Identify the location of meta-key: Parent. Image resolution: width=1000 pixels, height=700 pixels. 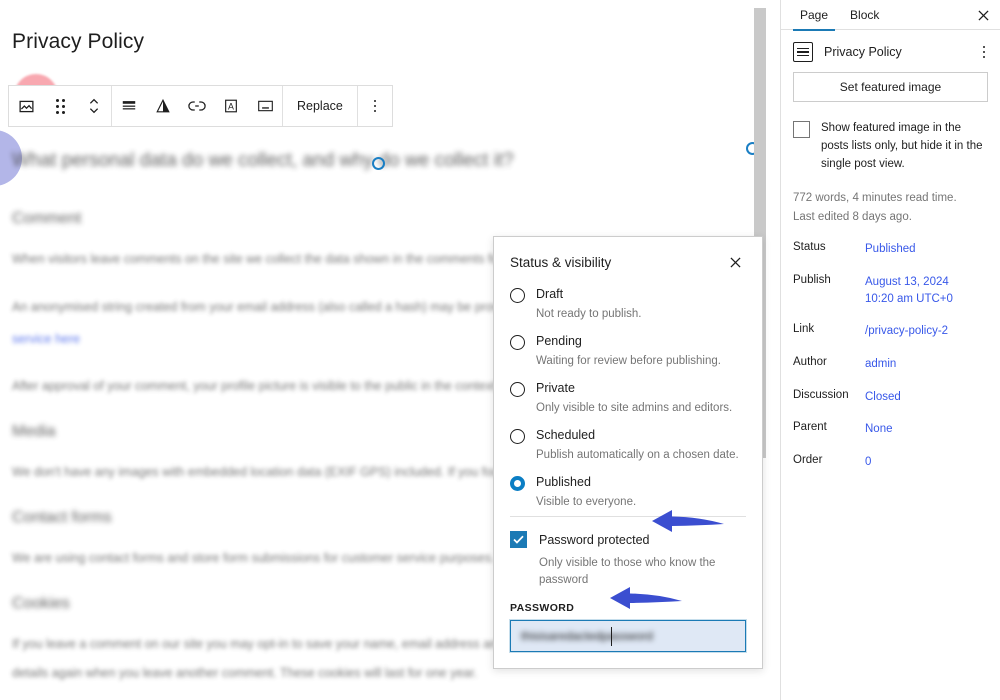
(810, 427).